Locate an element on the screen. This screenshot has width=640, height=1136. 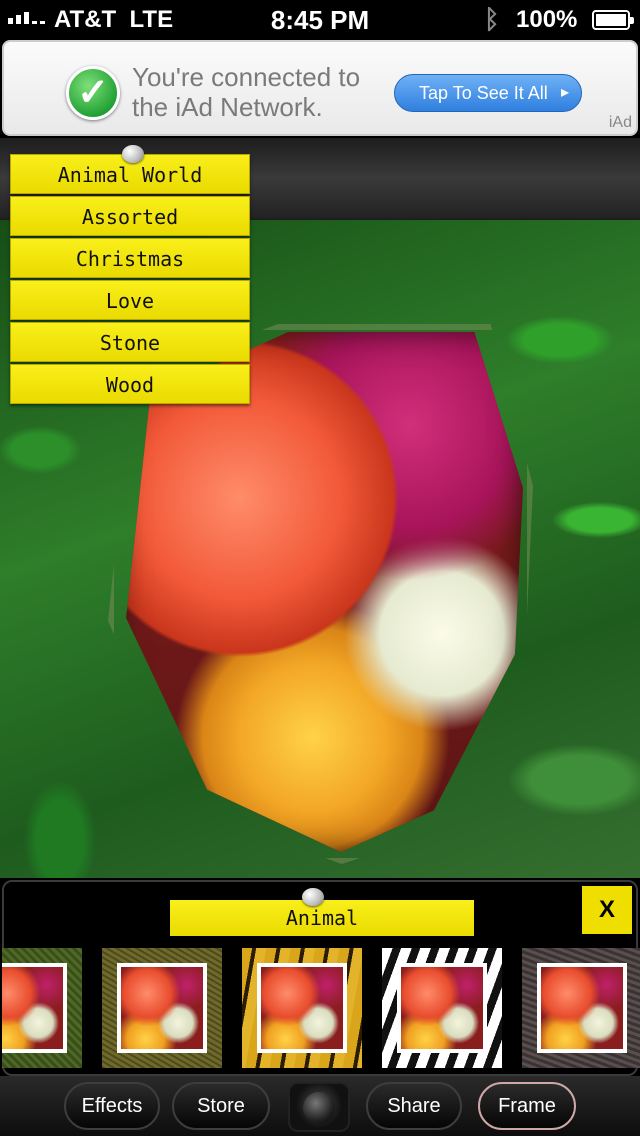
frame-thumbnail-strip is located at coordinates (321, 1008).